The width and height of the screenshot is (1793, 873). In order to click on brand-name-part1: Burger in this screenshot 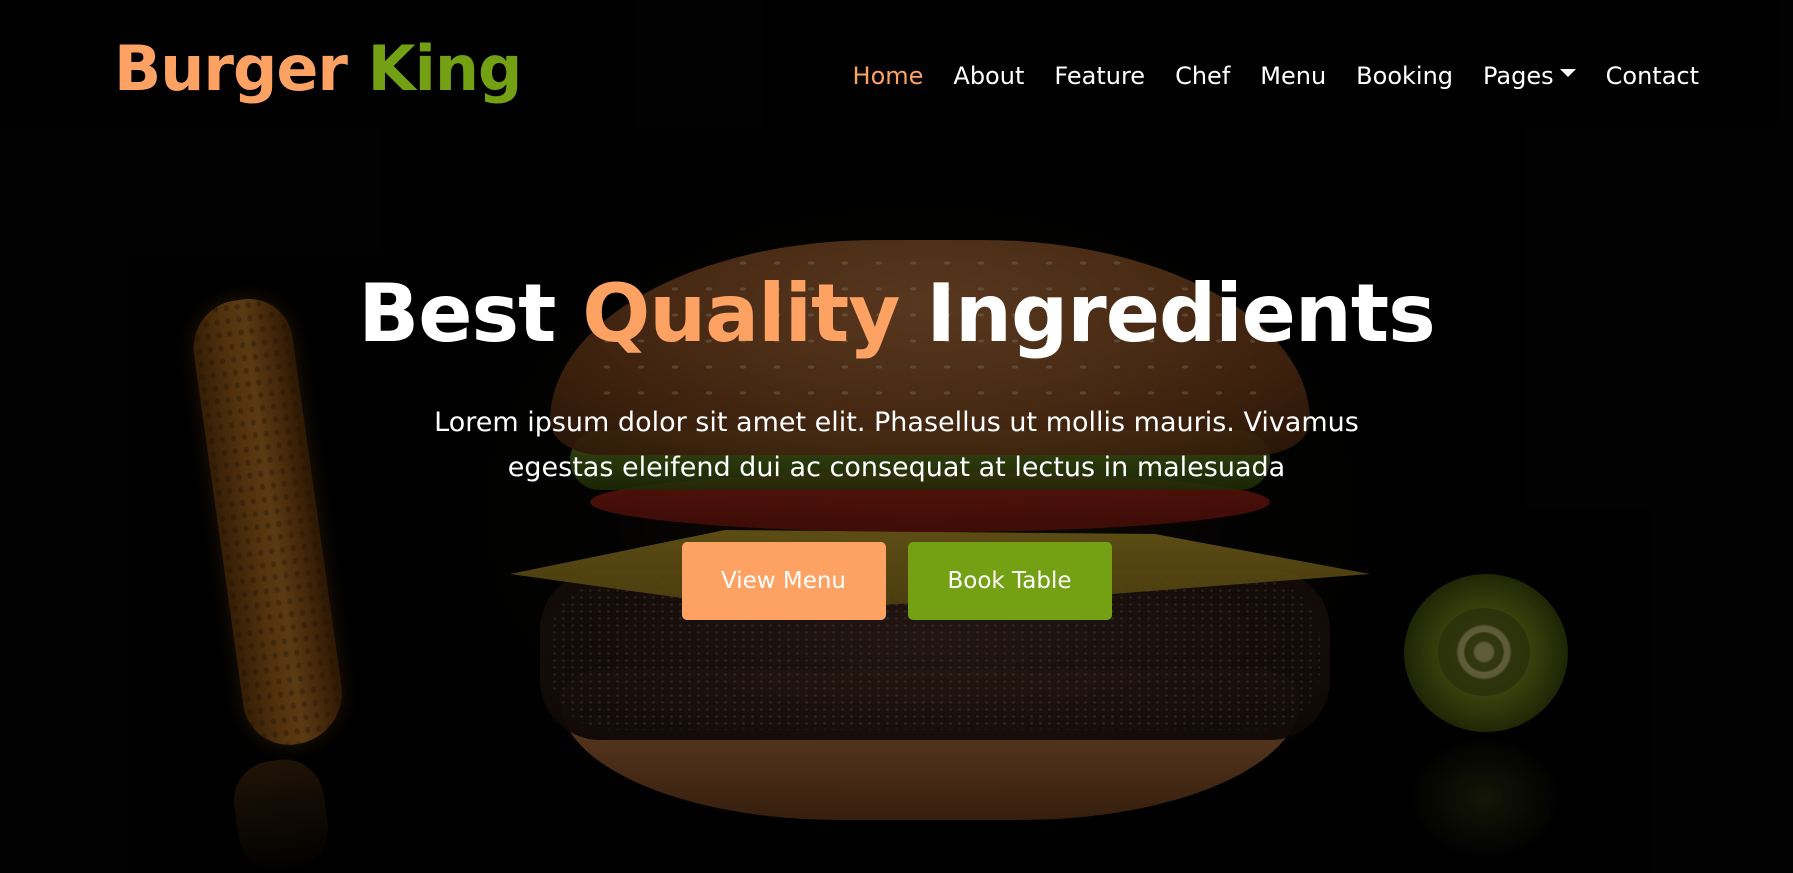, I will do `click(231, 68)`.